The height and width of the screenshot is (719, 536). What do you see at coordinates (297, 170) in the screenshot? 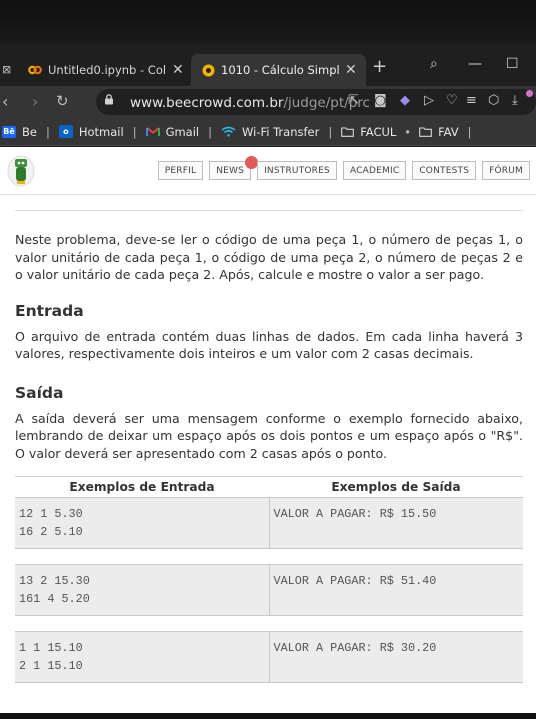
I see `menu-instrutores: INSTRUTORES` at bounding box center [297, 170].